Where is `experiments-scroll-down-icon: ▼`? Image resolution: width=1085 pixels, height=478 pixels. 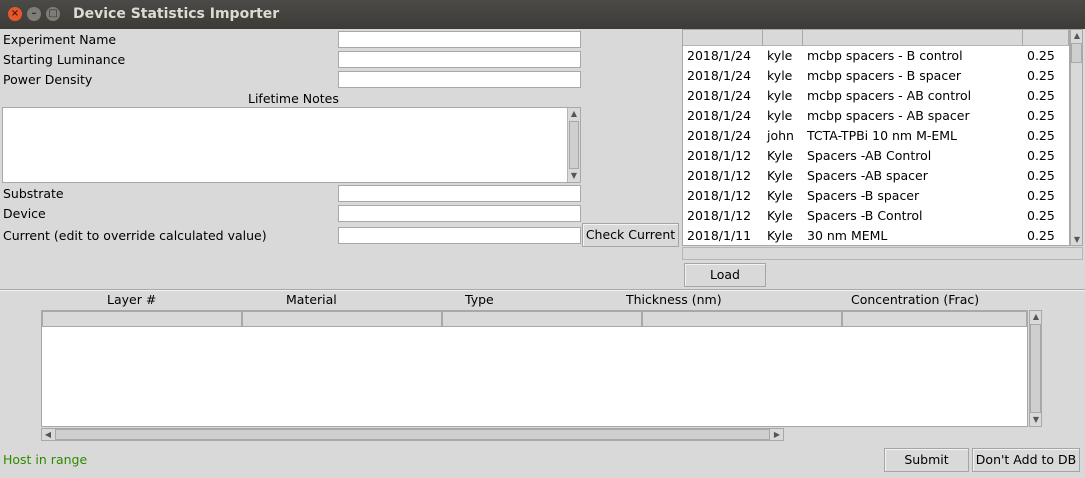
experiments-scroll-down-icon: ▼ is located at coordinates (1077, 240).